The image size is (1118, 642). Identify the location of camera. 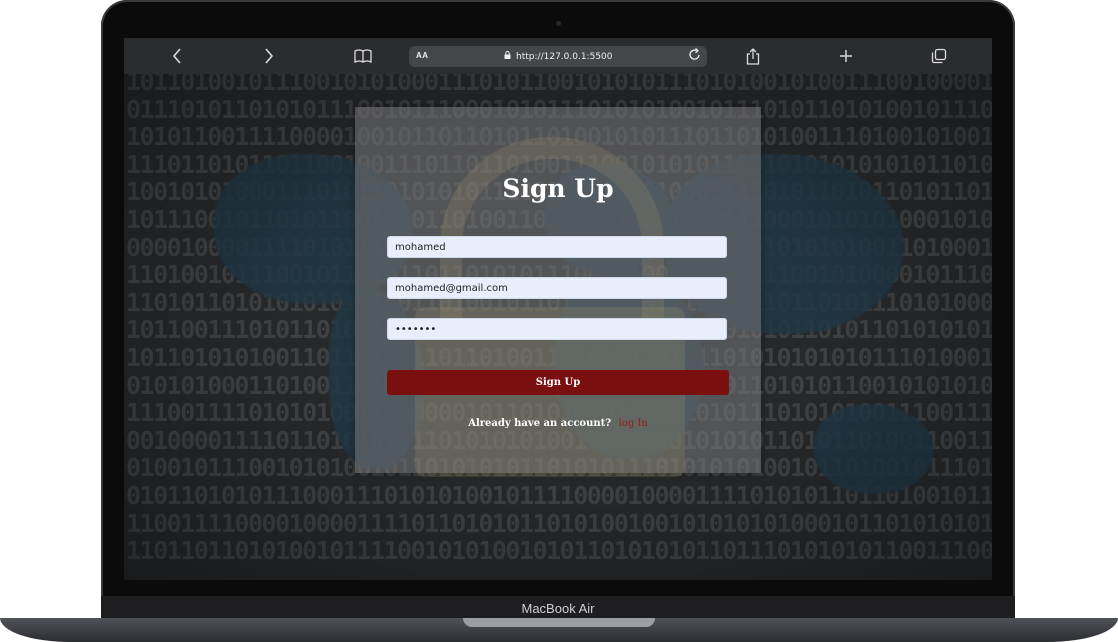
(558, 23).